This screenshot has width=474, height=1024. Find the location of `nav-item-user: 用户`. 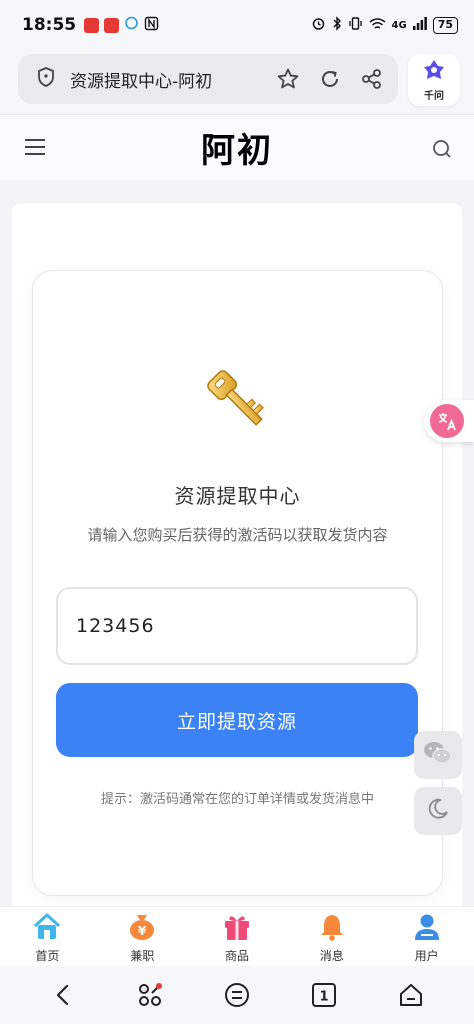

nav-item-user: 用户 is located at coordinates (426, 936).